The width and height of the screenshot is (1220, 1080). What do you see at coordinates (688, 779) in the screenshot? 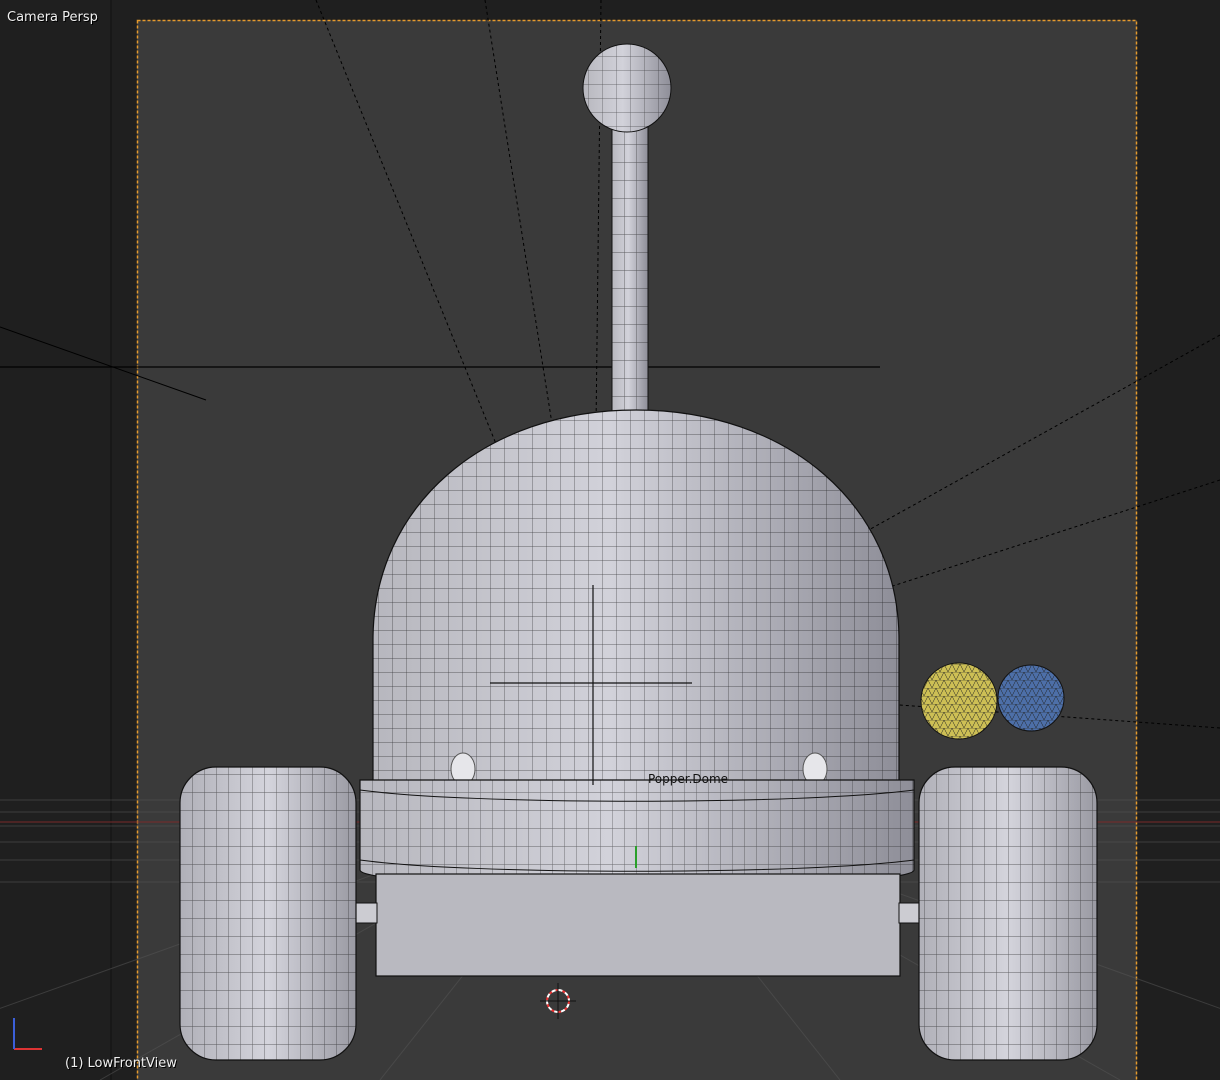
I see `active-object-label: Popper.Dome` at bounding box center [688, 779].